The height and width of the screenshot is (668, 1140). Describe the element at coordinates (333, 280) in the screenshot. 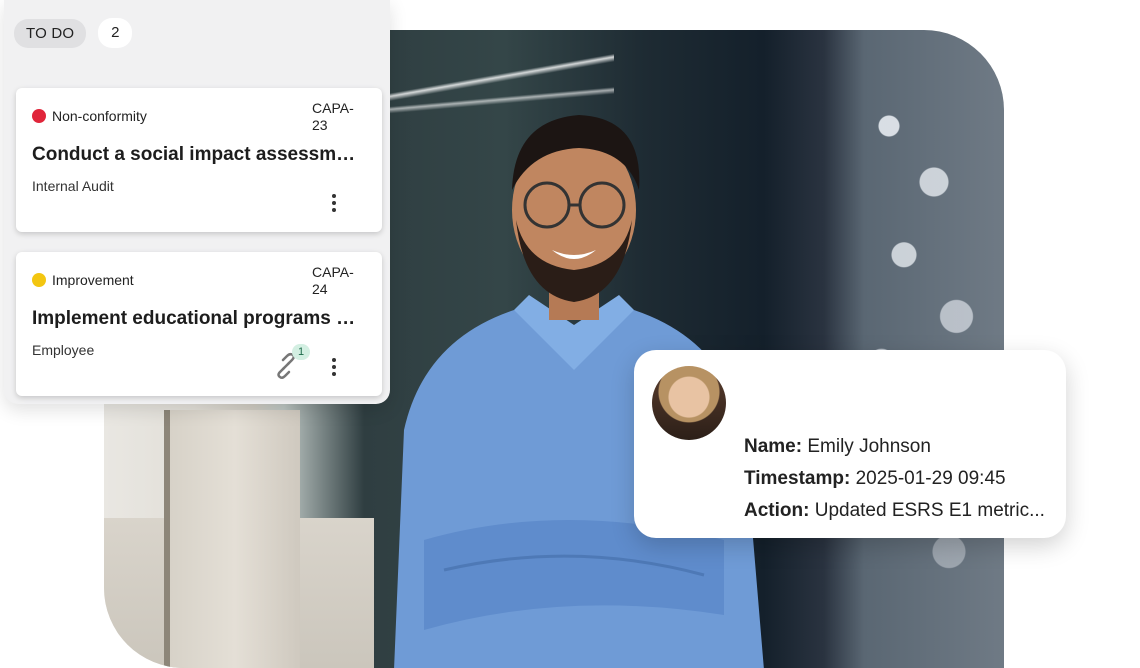

I see `task-id: CAPA- 24` at that location.